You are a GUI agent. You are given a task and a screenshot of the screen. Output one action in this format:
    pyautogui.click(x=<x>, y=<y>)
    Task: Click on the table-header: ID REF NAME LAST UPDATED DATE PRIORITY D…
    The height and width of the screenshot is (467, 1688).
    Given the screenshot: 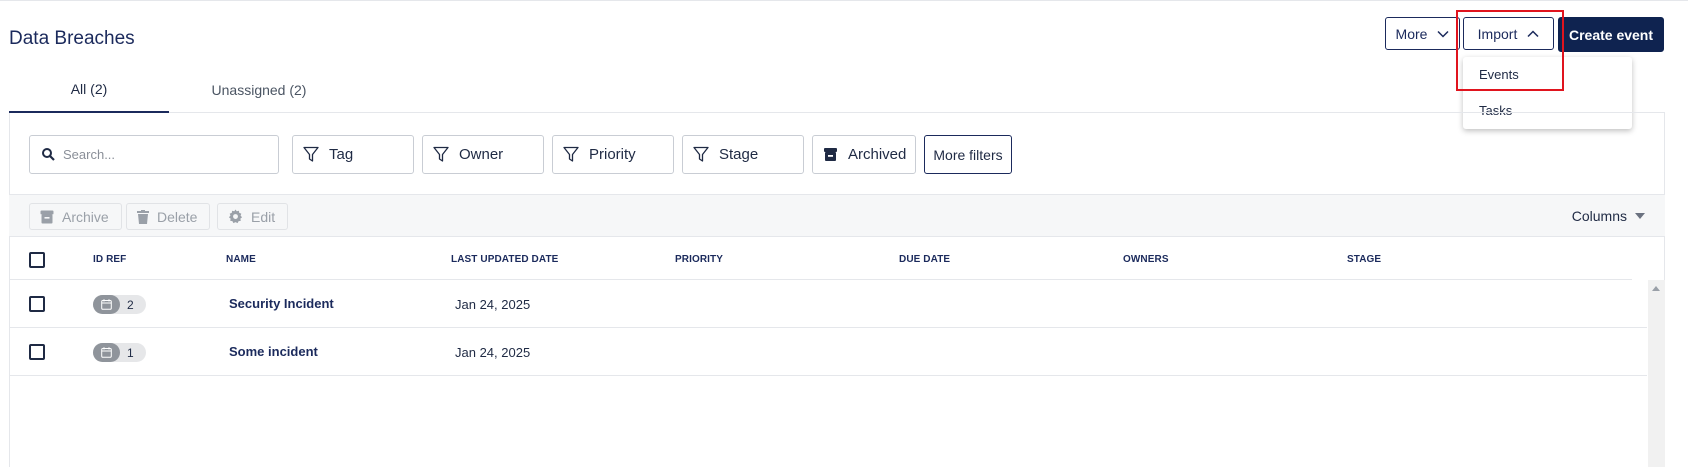 What is the action you would take?
    pyautogui.click(x=820, y=258)
    